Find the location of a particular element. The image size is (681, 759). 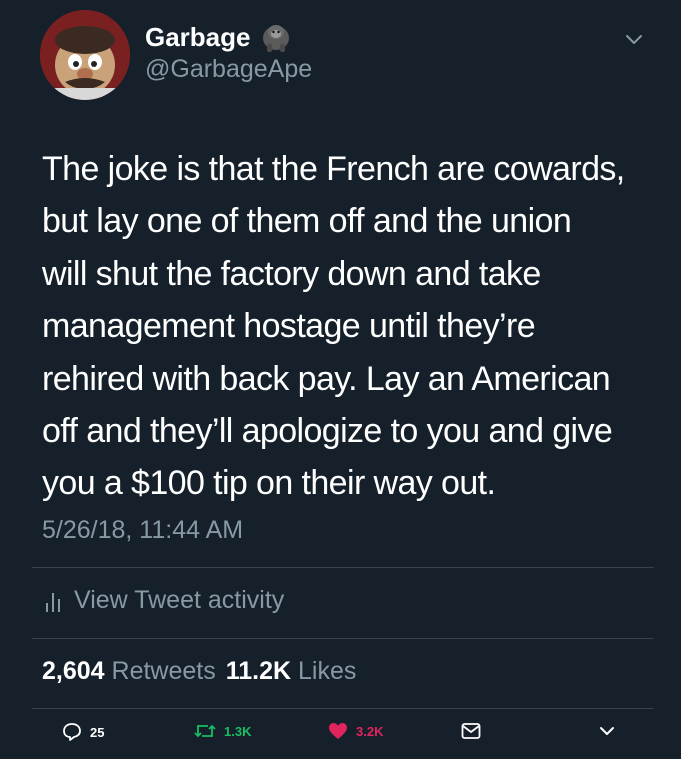

avatar-image is located at coordinates (85, 55).